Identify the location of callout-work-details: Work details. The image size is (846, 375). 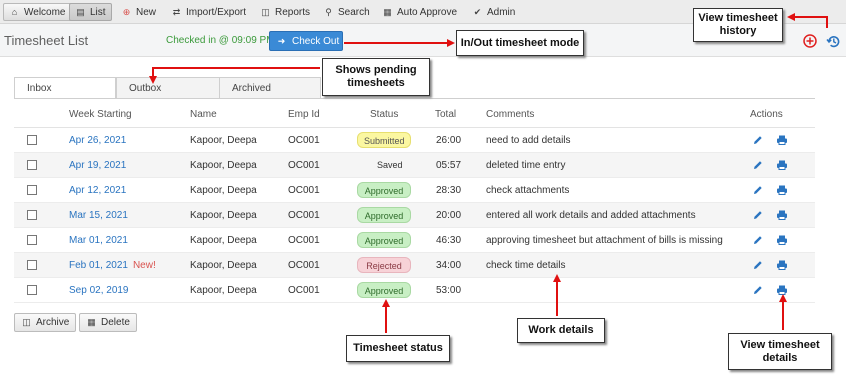
(561, 330).